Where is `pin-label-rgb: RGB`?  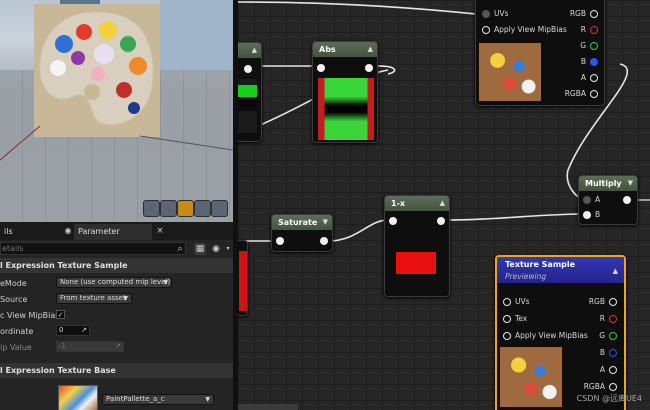 pin-label-rgb: RGB is located at coordinates (596, 301).